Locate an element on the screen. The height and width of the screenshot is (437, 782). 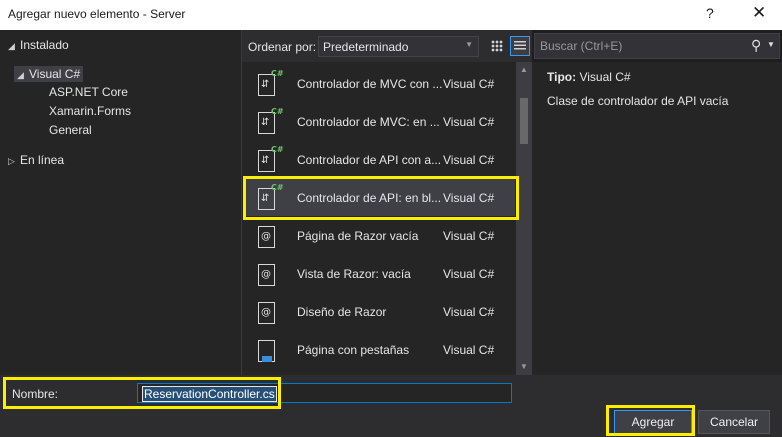
list-icon is located at coordinates (520, 46).